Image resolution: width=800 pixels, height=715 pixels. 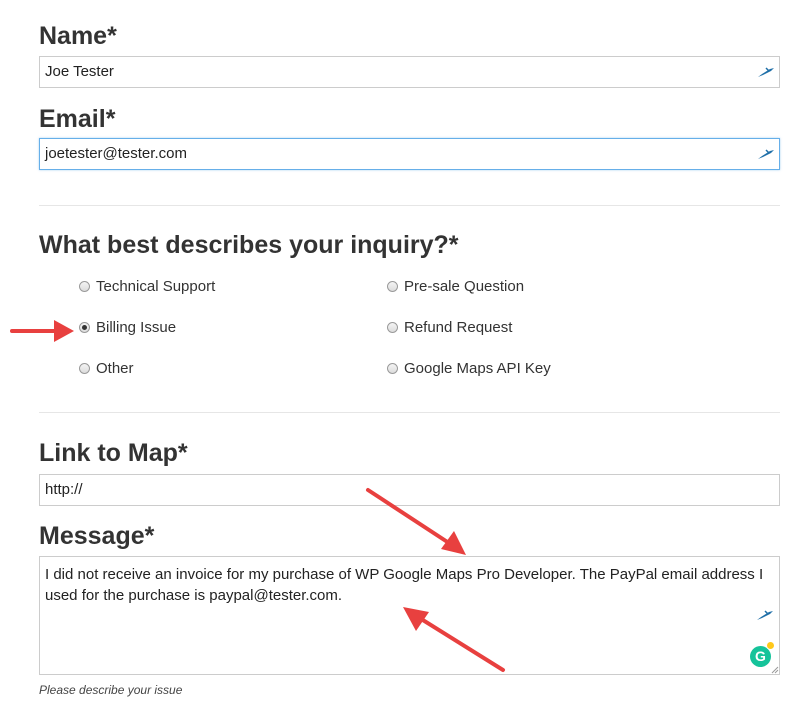 What do you see at coordinates (116, 153) in the screenshot?
I see `email-input-value: joetester@tester.com` at bounding box center [116, 153].